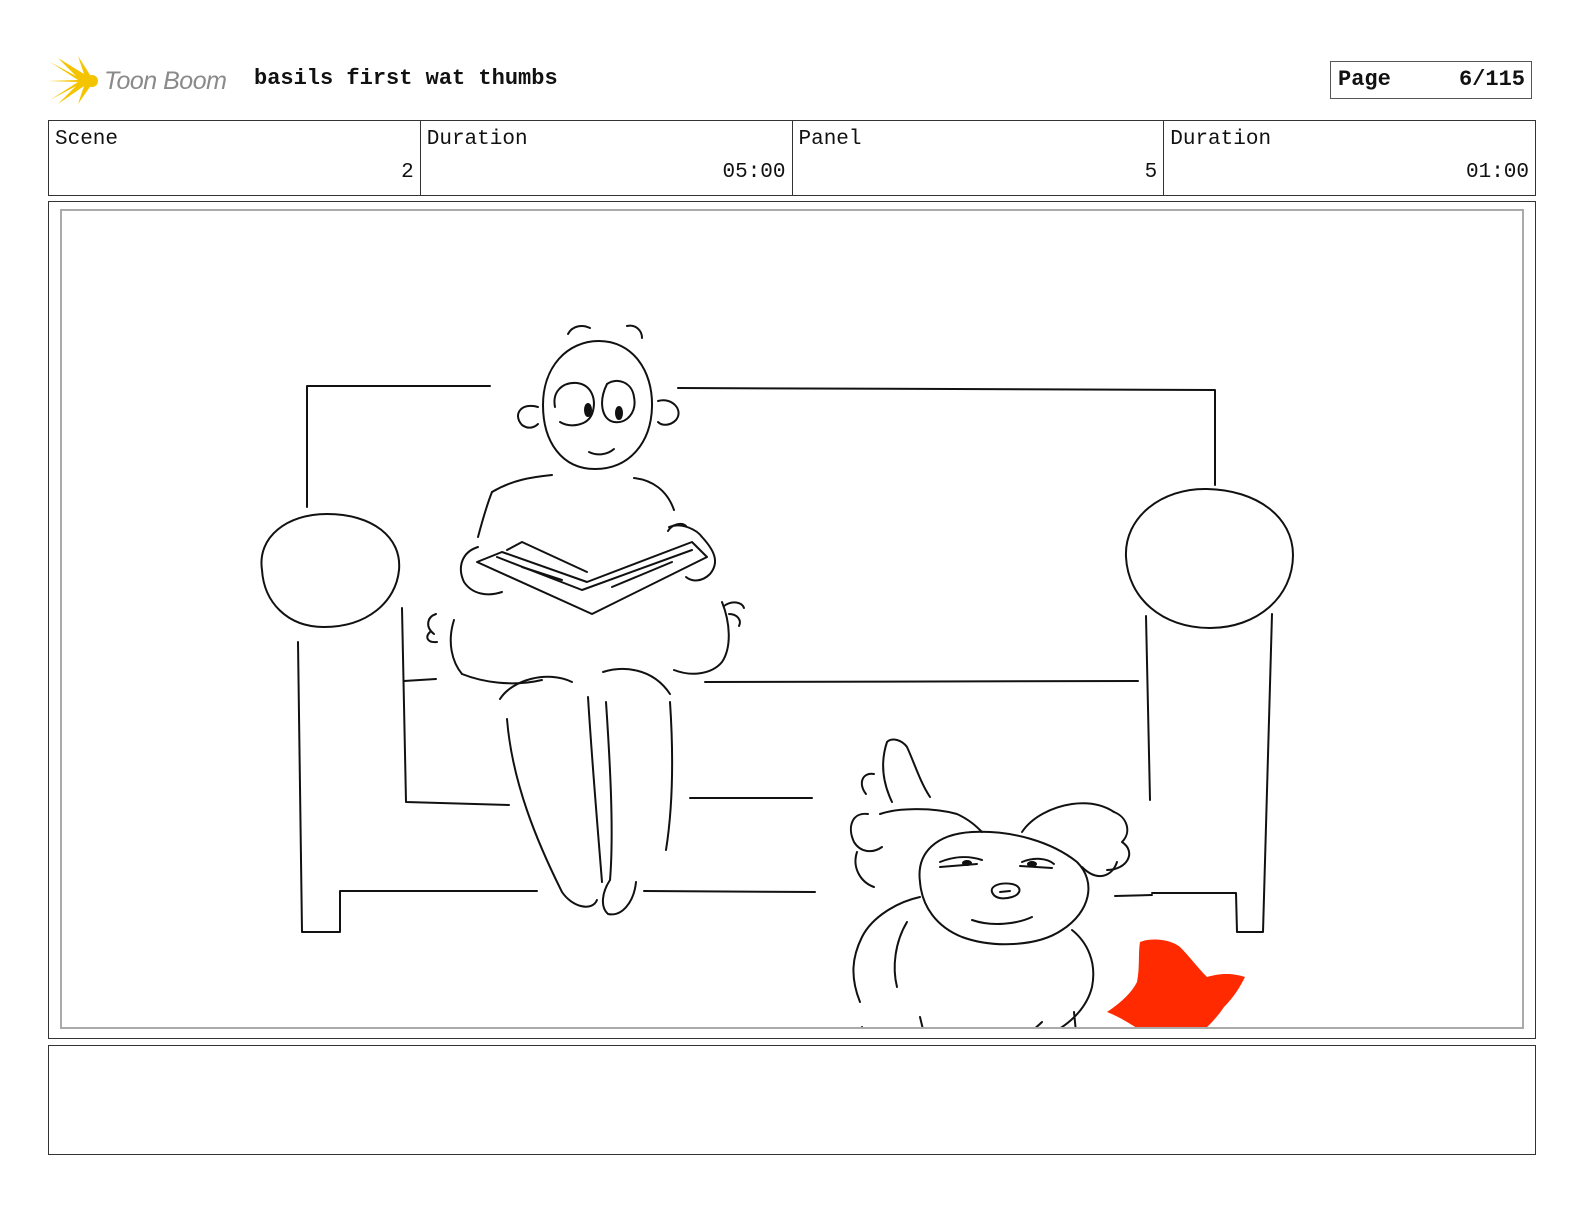  I want to click on panel-duration-label: Duration, so click(1221, 139).